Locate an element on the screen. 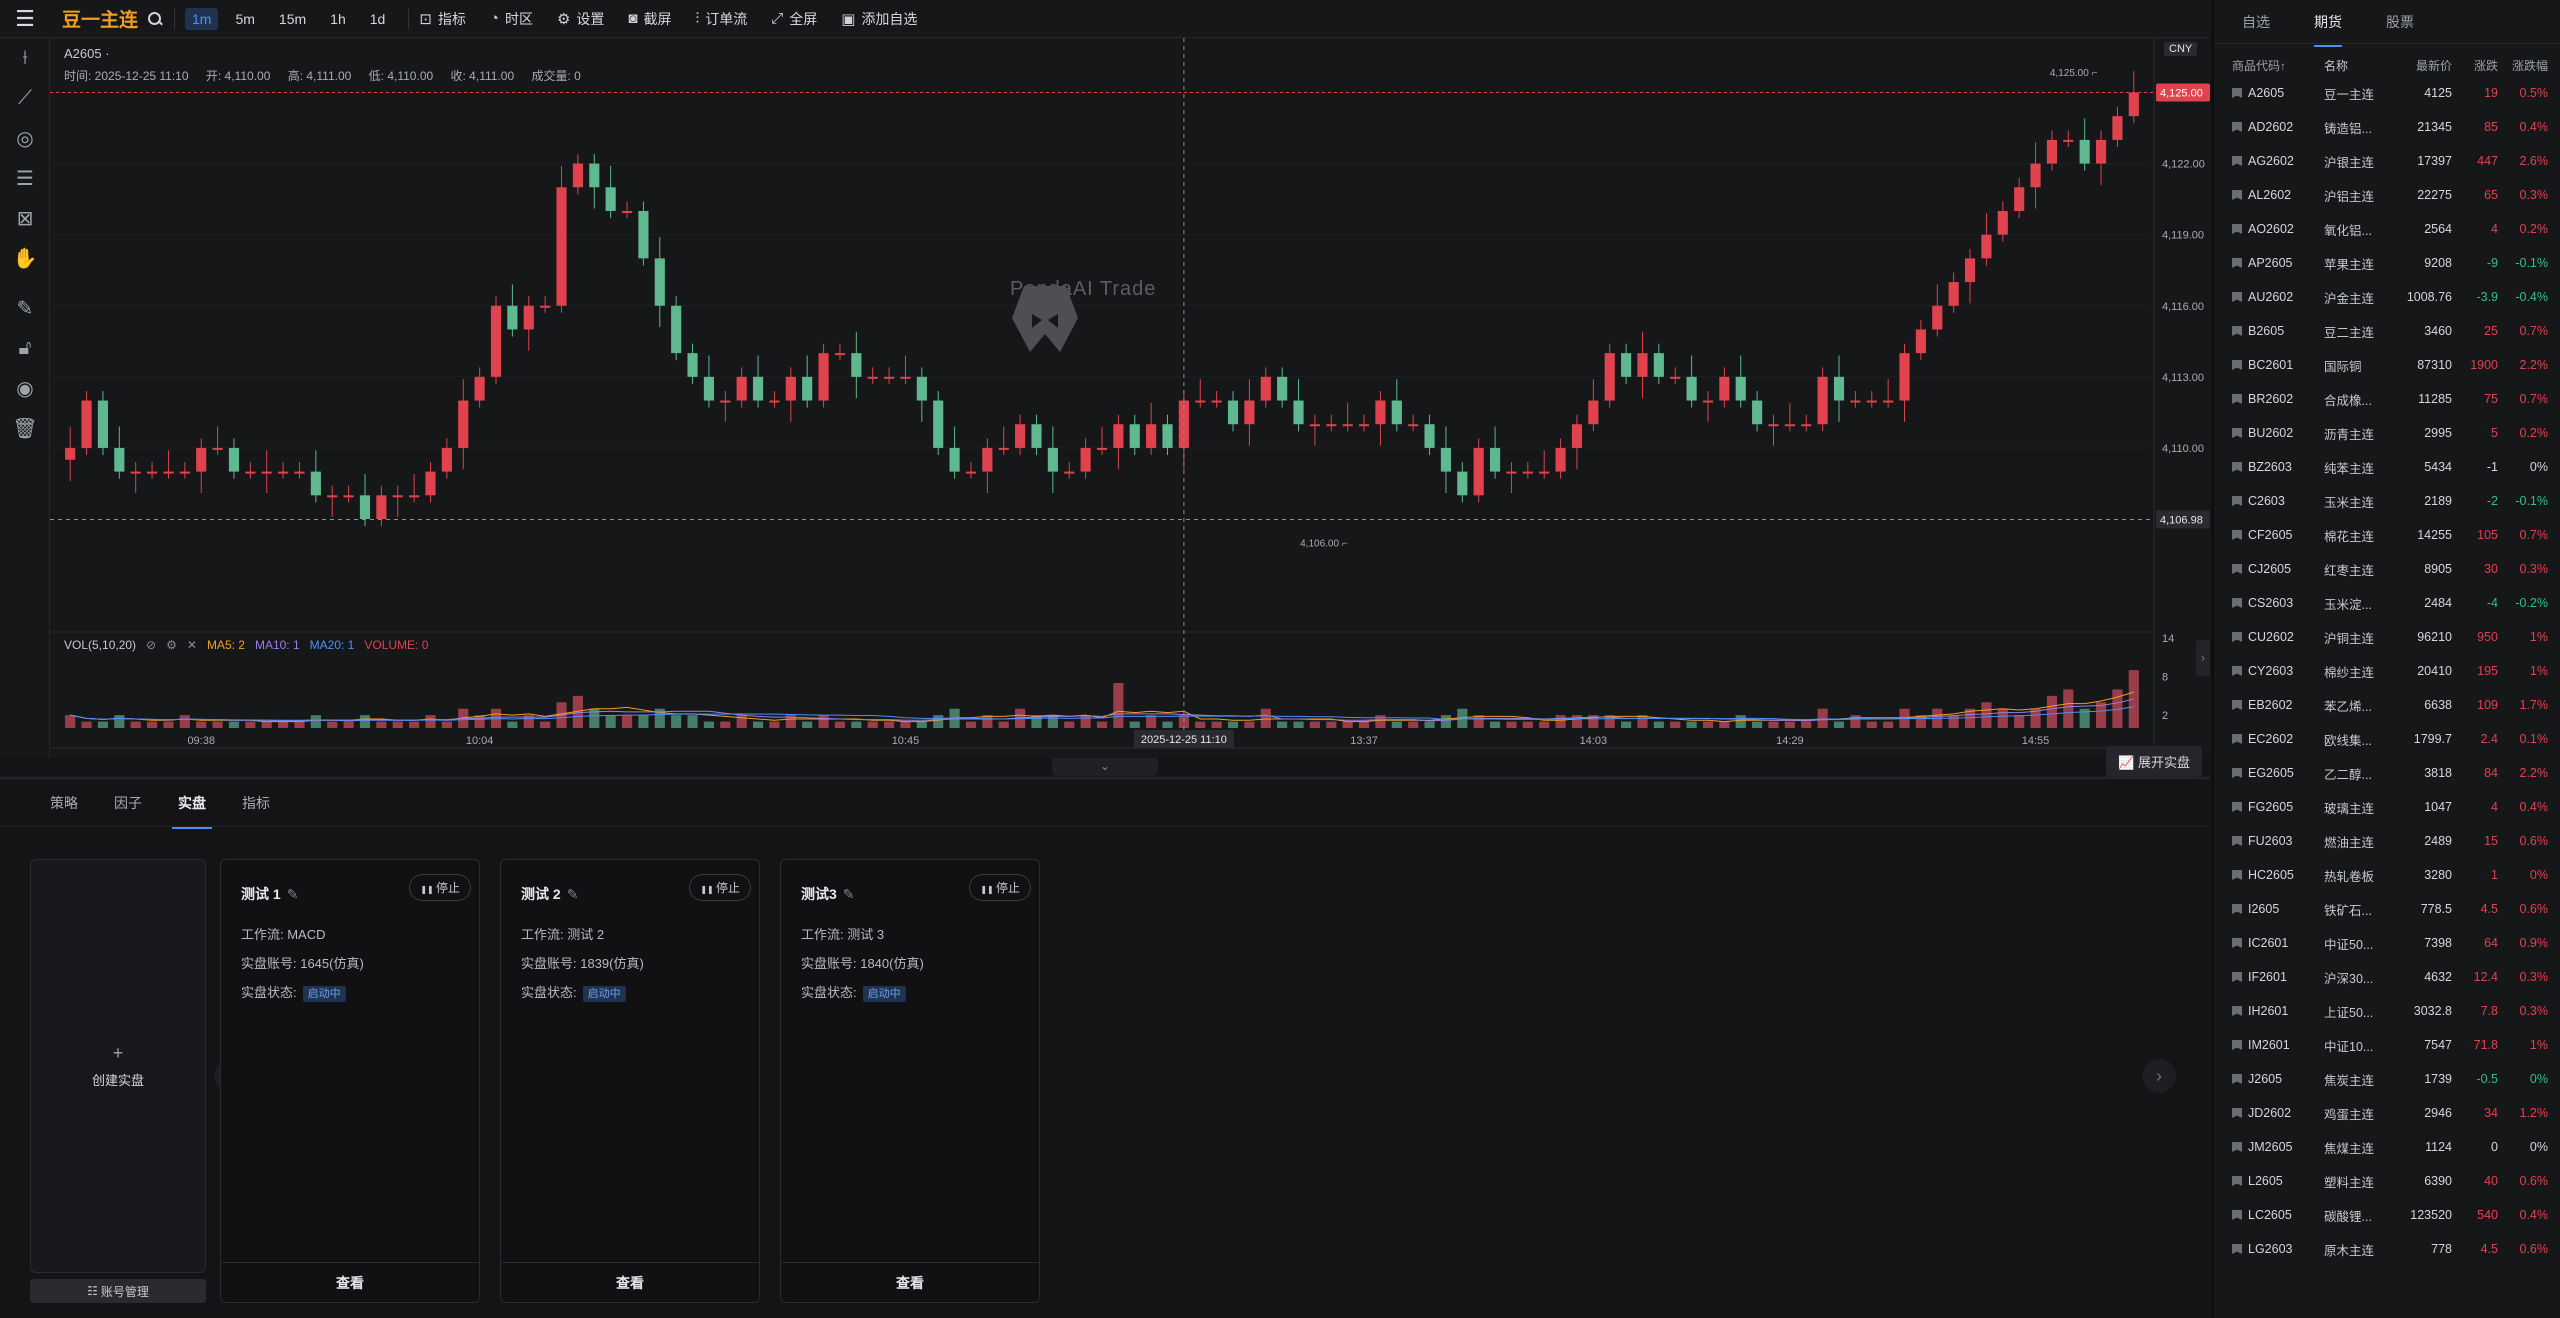 This screenshot has width=2560, height=1318. account-manage-button: ☷ 账号管理 is located at coordinates (118, 1291).